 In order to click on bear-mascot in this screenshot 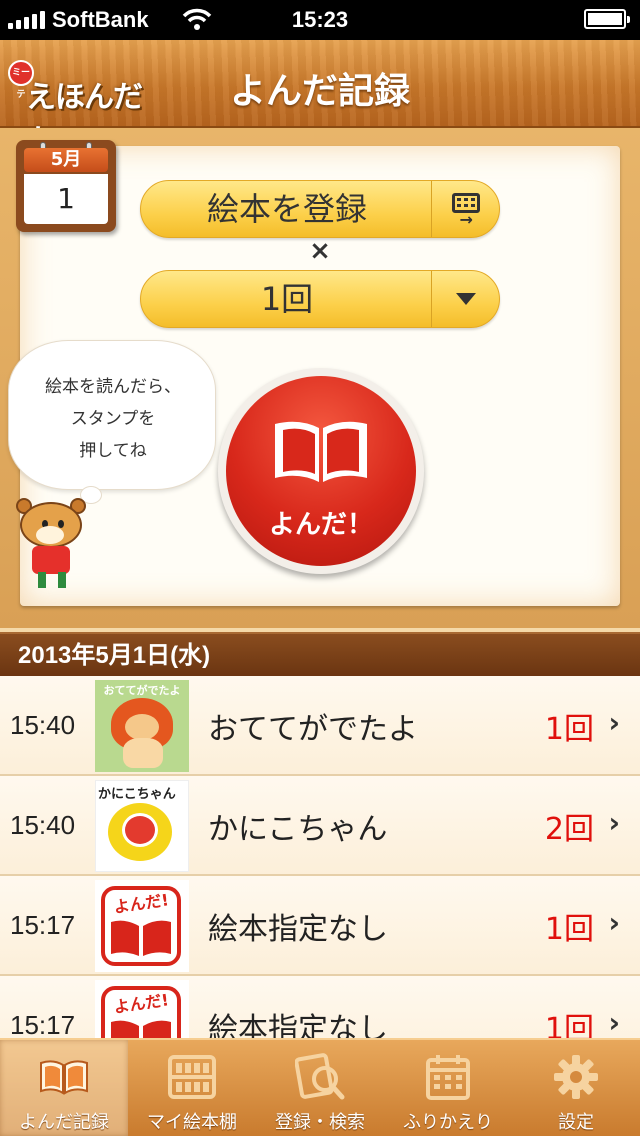, I will do `click(52, 544)`.